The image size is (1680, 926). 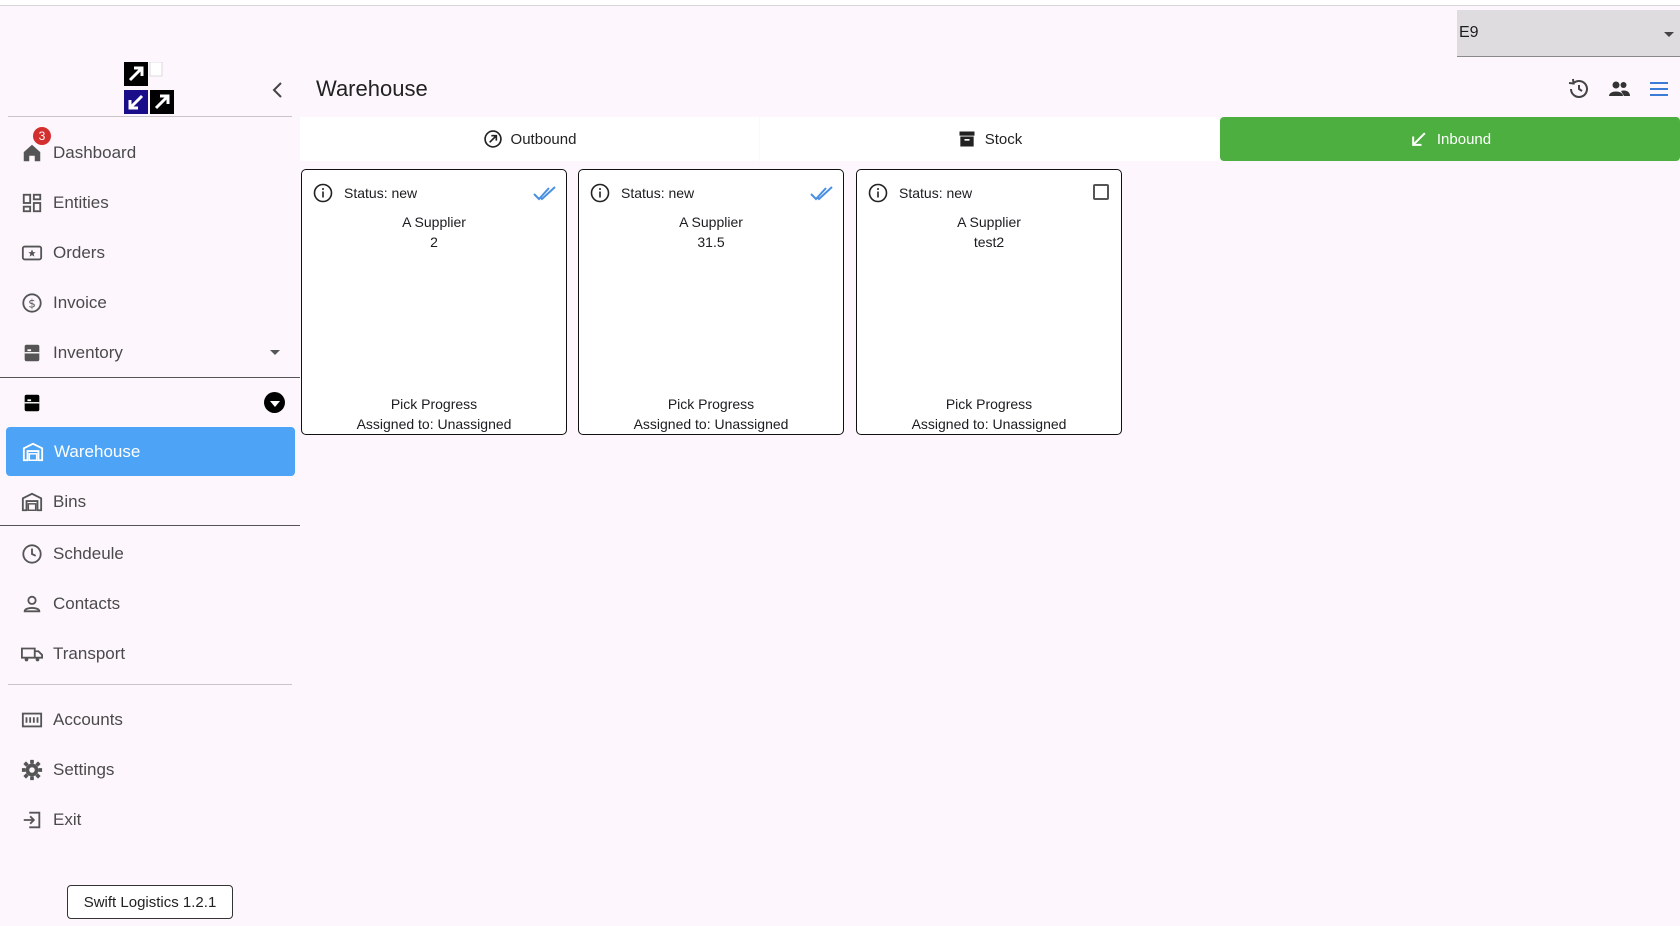 I want to click on sidebar-item-label: Dashboard, so click(x=95, y=152).